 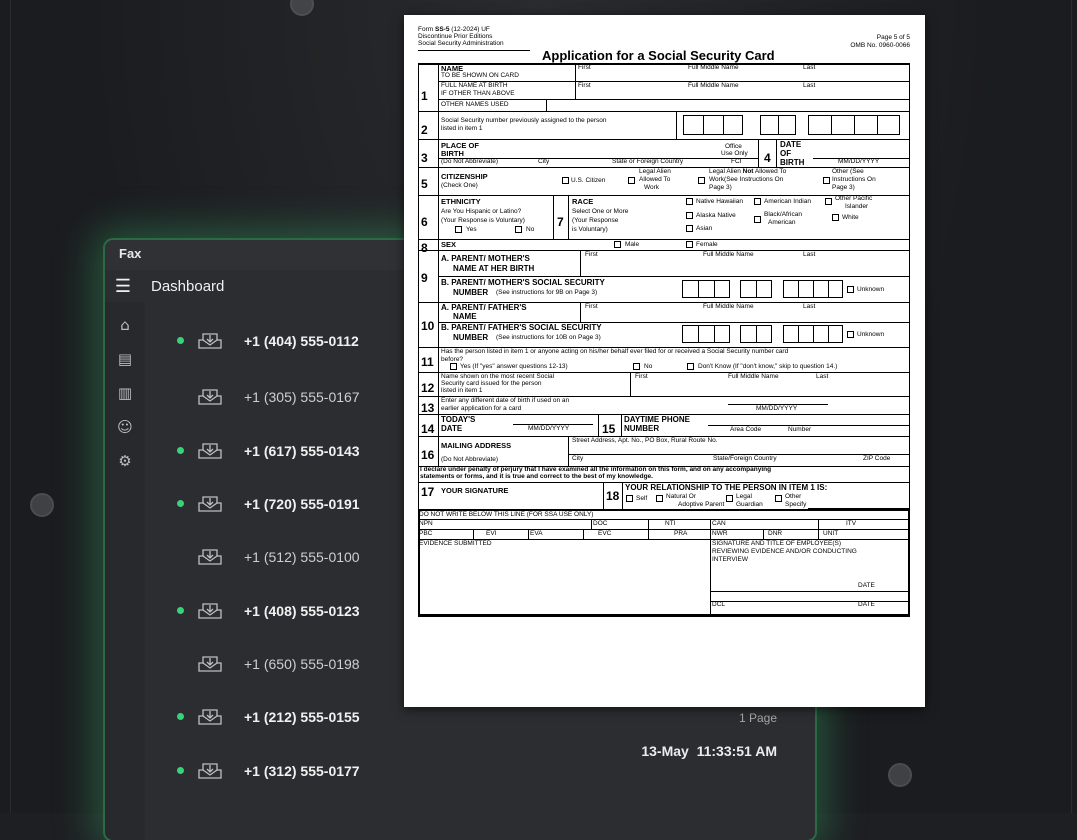 I want to click on page-title: Dashboard, so click(x=188, y=286).